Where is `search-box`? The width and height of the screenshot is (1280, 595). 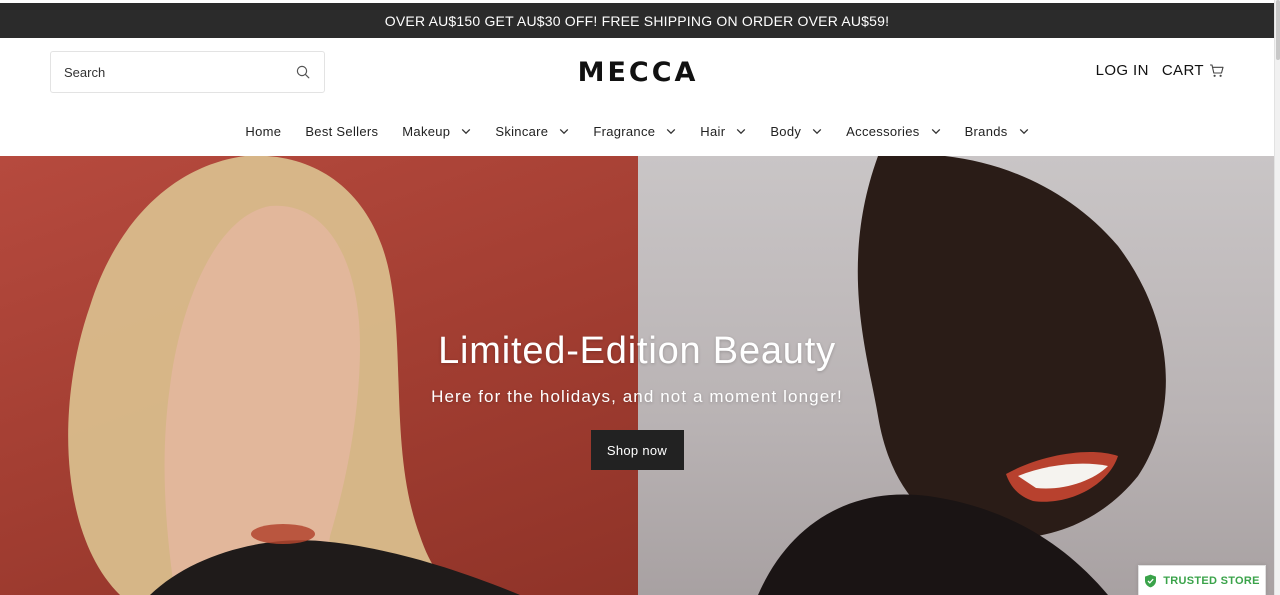 search-box is located at coordinates (187, 72).